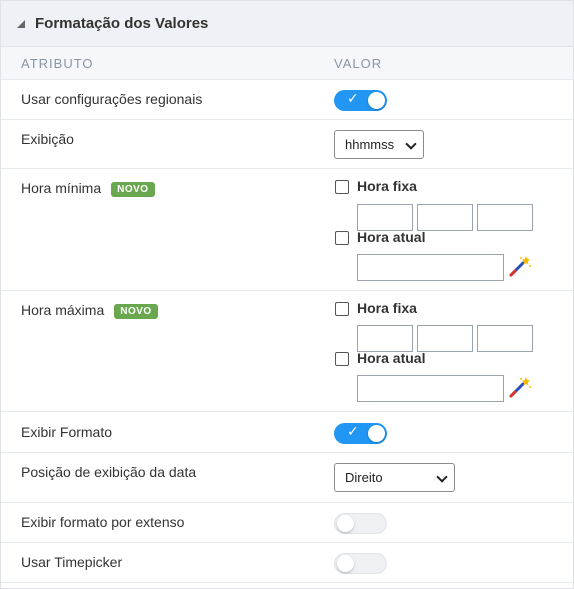  I want to click on select-value: Direito, so click(364, 477).